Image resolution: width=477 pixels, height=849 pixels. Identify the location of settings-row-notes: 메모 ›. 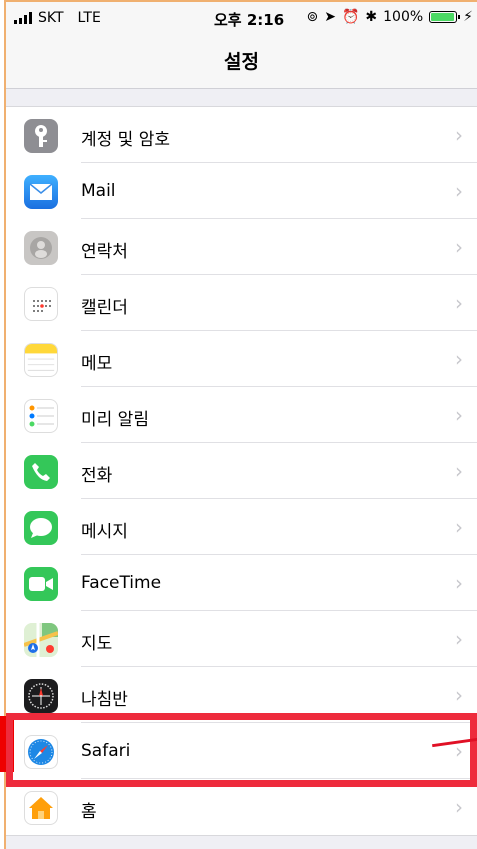
(241, 359).